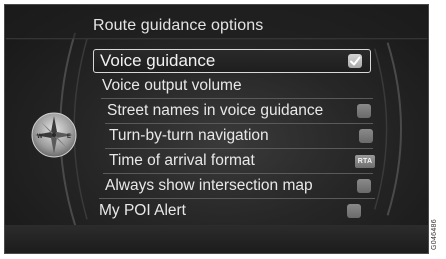 This screenshot has width=446, height=259. I want to click on compass-letter-w: W, so click(40, 137).